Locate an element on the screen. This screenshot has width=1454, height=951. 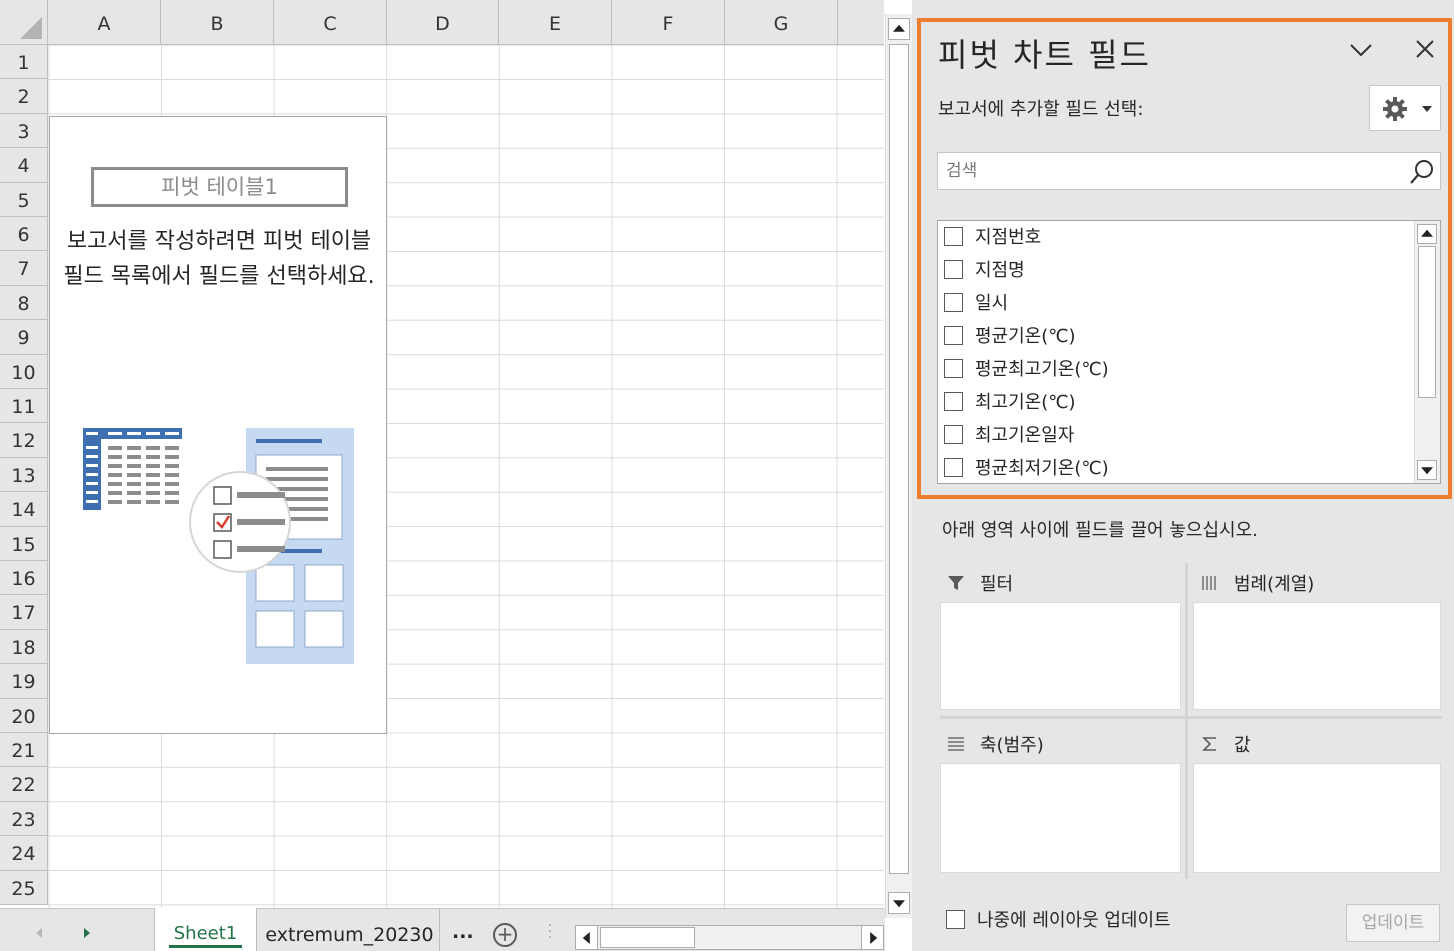
arrow-right-icon is located at coordinates (873, 937).